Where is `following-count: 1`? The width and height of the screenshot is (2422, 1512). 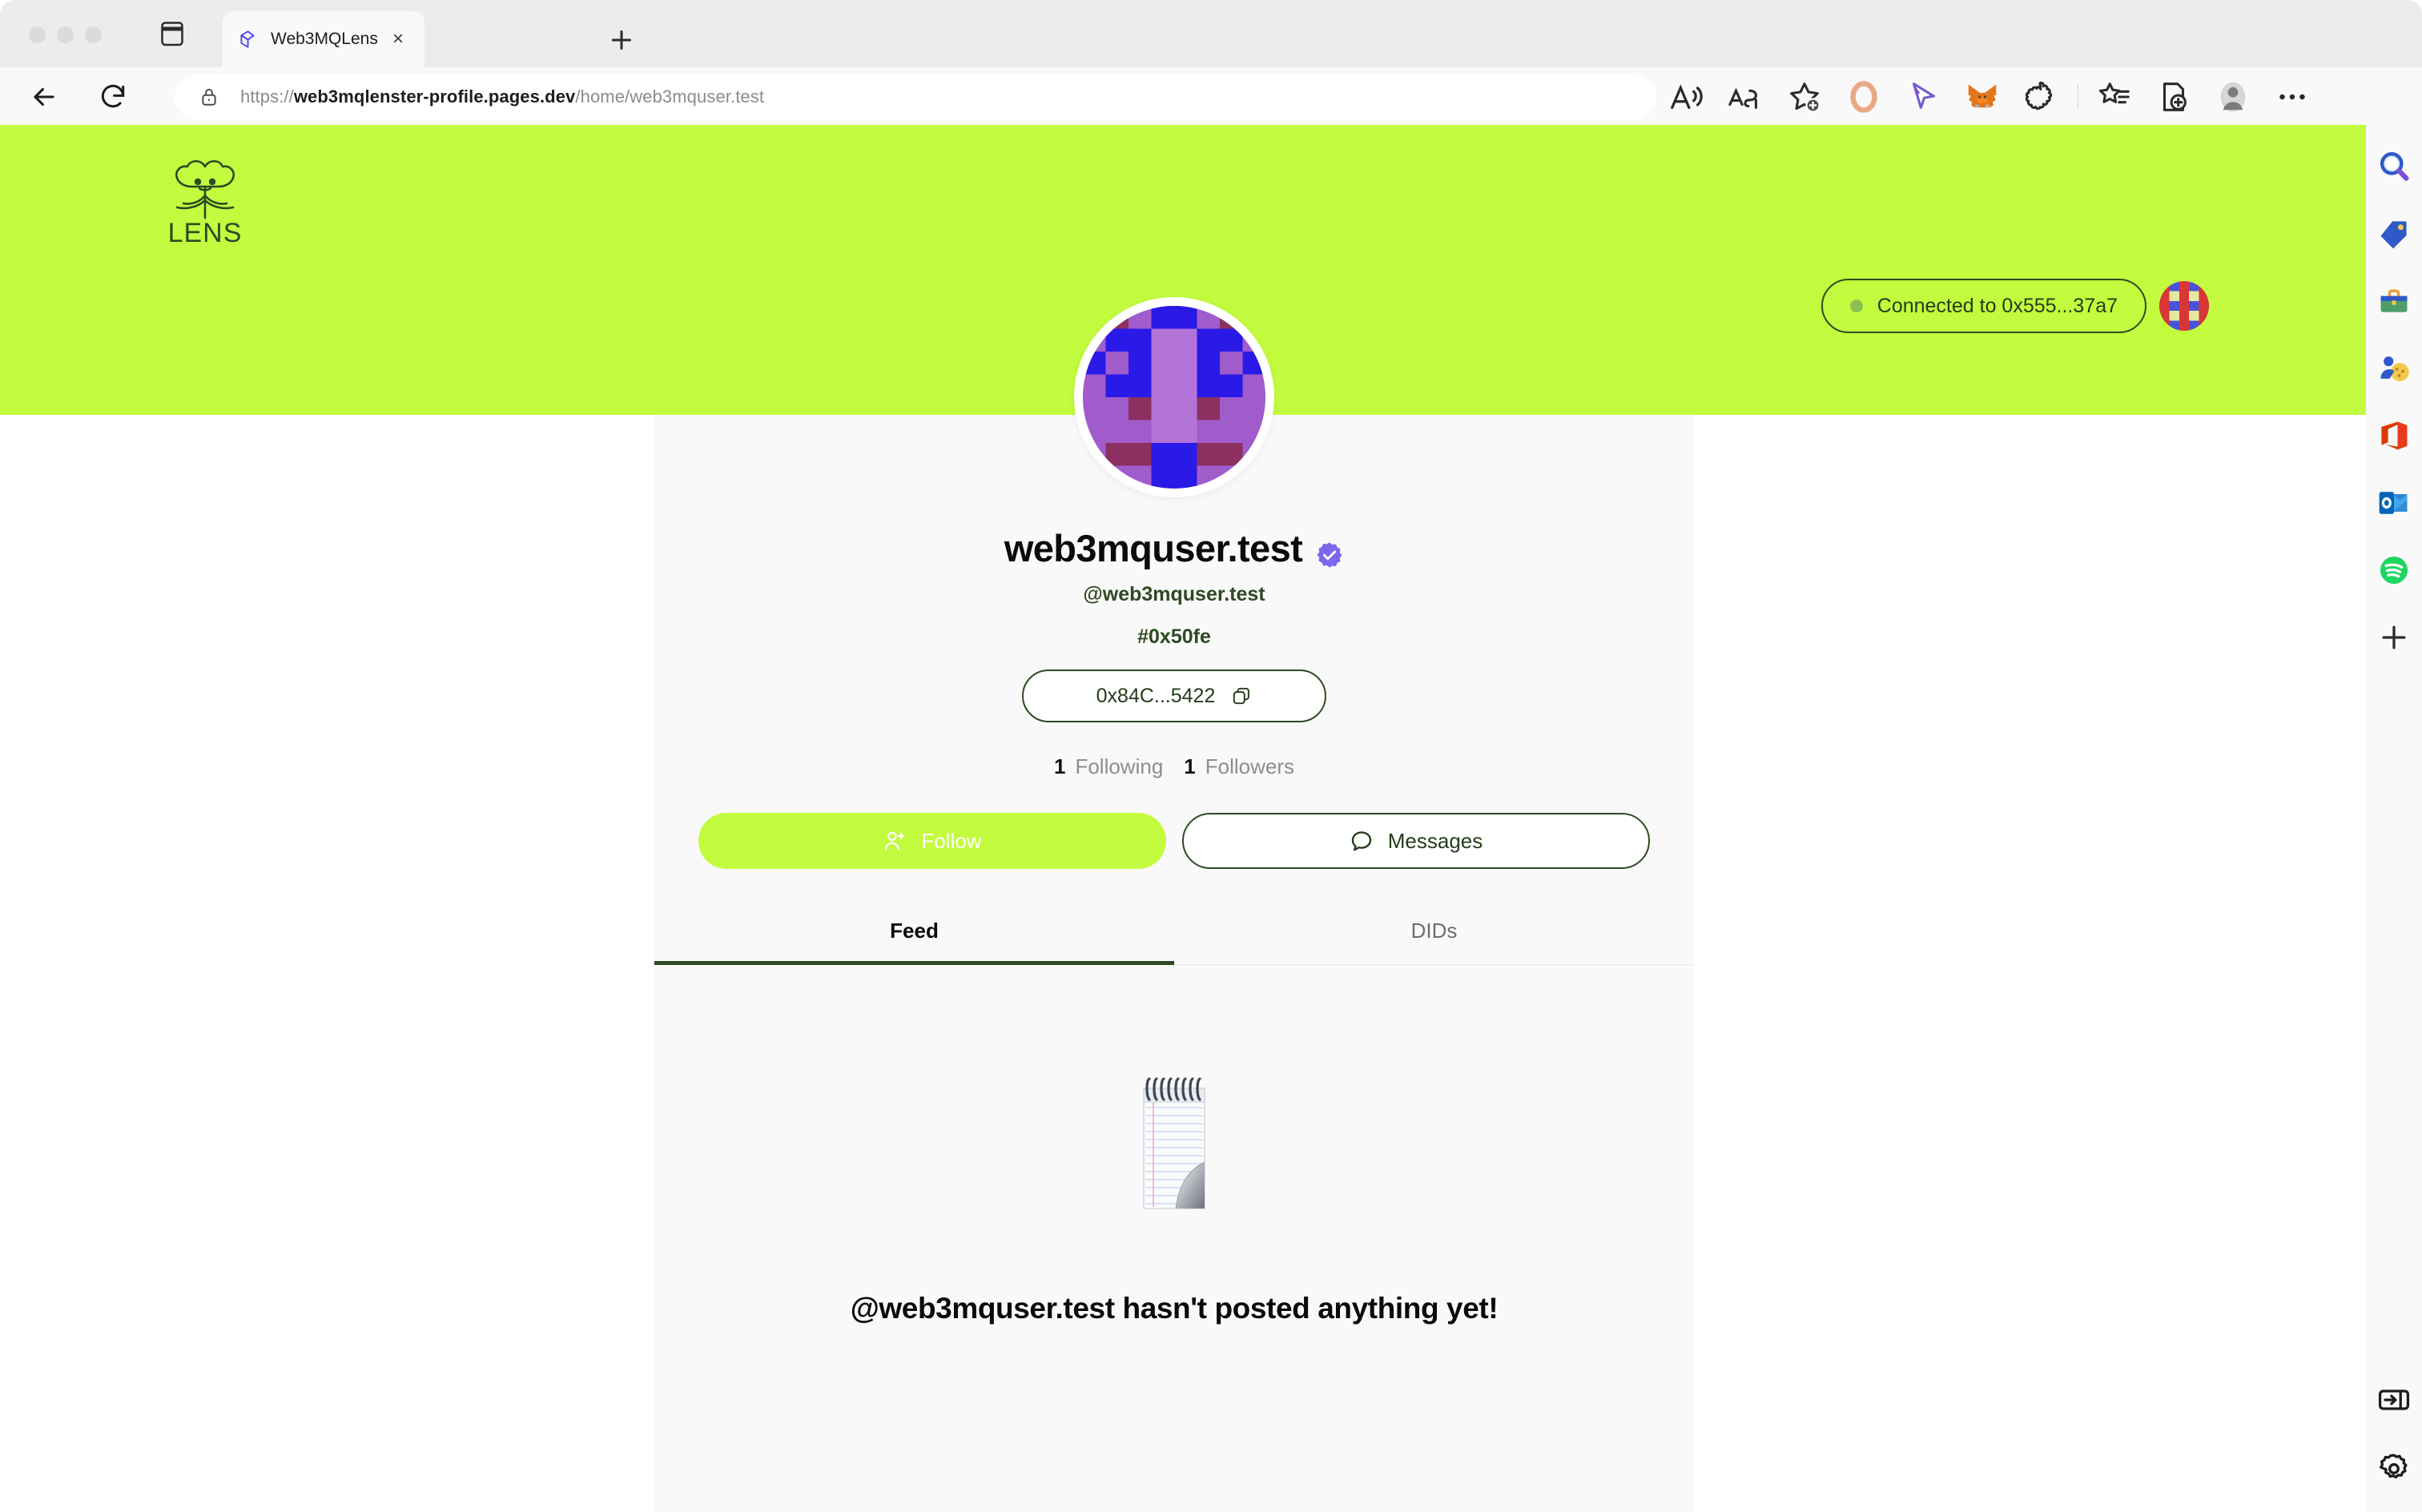 following-count: 1 is located at coordinates (1059, 766).